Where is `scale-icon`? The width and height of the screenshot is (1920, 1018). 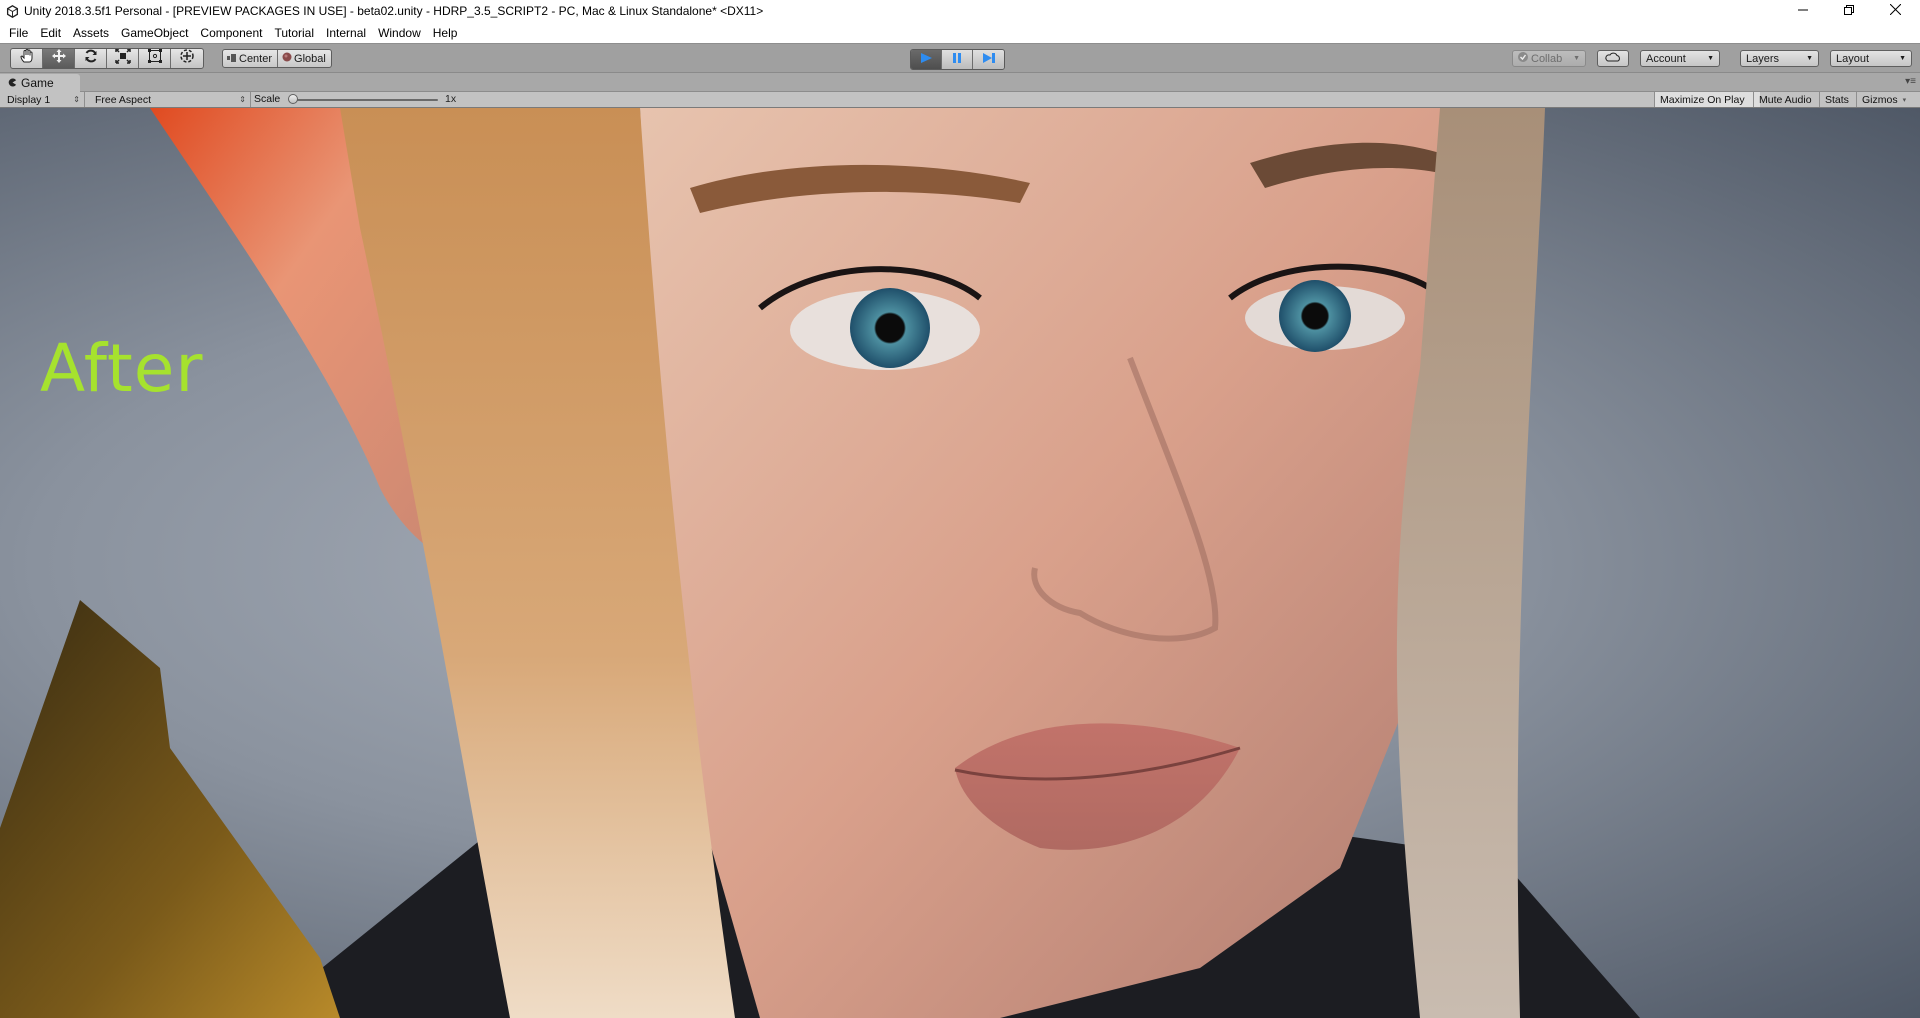
scale-icon is located at coordinates (122, 58).